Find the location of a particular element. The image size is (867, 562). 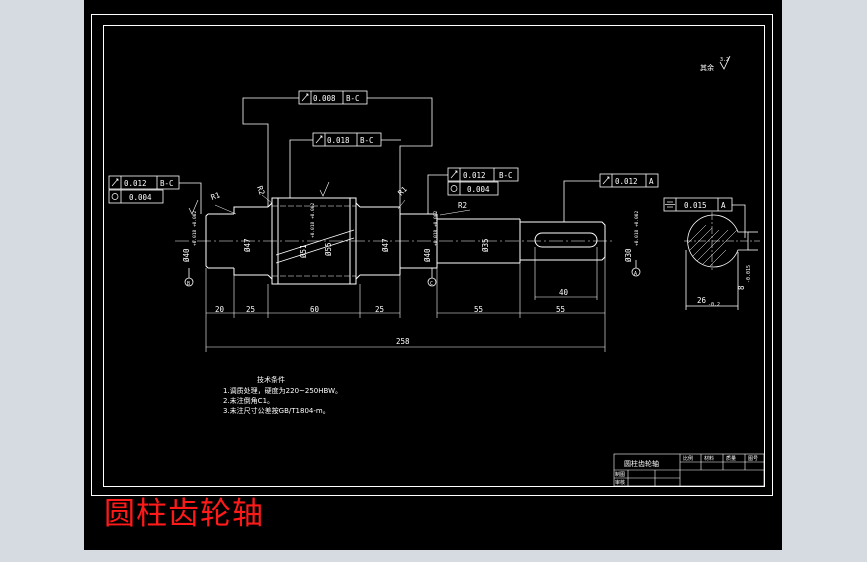

tech-note-1: 1.调质处理，硬度为220~250HBW。 is located at coordinates (282, 390).